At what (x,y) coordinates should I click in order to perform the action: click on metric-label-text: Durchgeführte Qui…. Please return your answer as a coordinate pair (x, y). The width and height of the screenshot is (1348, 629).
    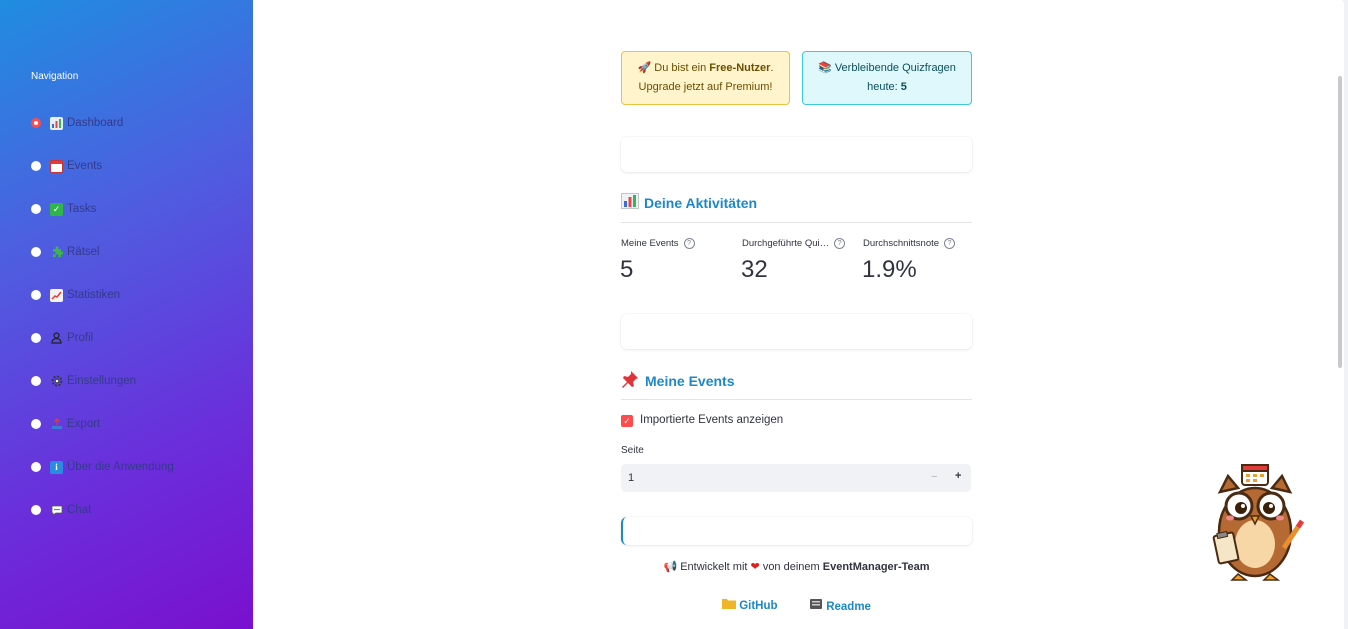
    Looking at the image, I should click on (786, 243).